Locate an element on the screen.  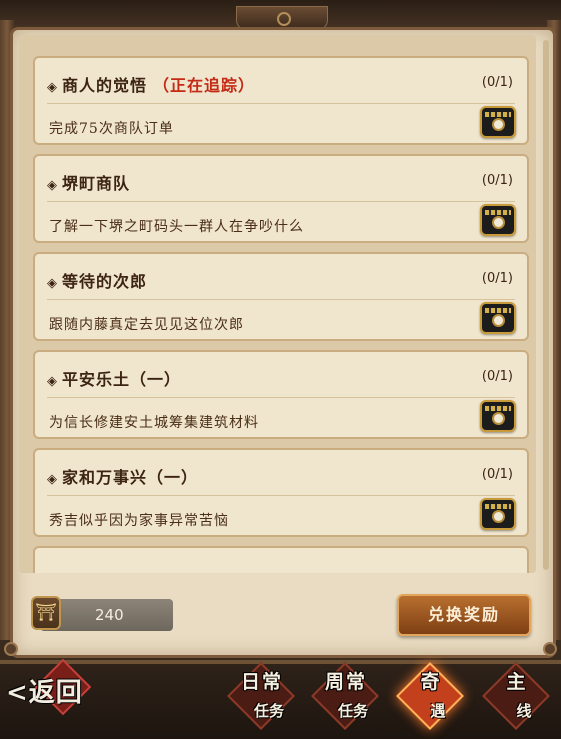
quest-card: ◈ 等待的次郎 (0/1) 跟随内藤真定去见见这位次郎 is located at coordinates (281, 296).